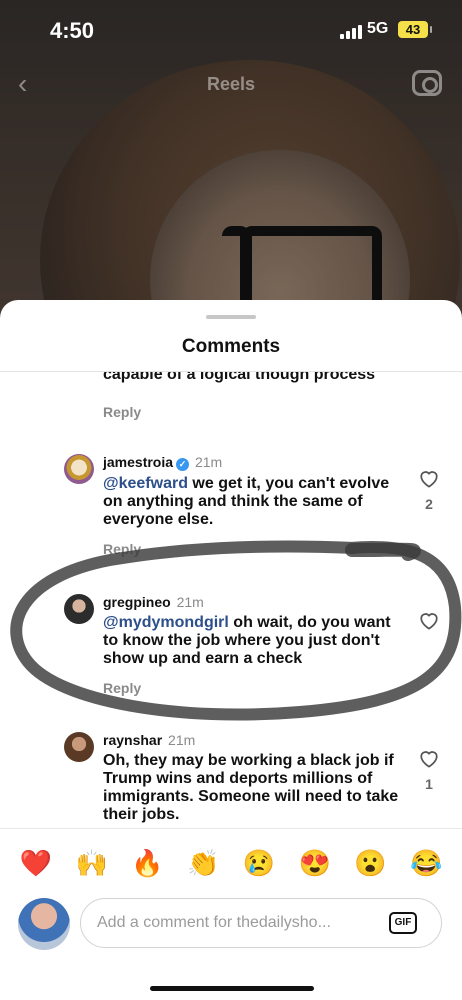 The image size is (462, 1000). What do you see at coordinates (145, 483) in the screenshot?
I see `mention-link: @keefward` at bounding box center [145, 483].